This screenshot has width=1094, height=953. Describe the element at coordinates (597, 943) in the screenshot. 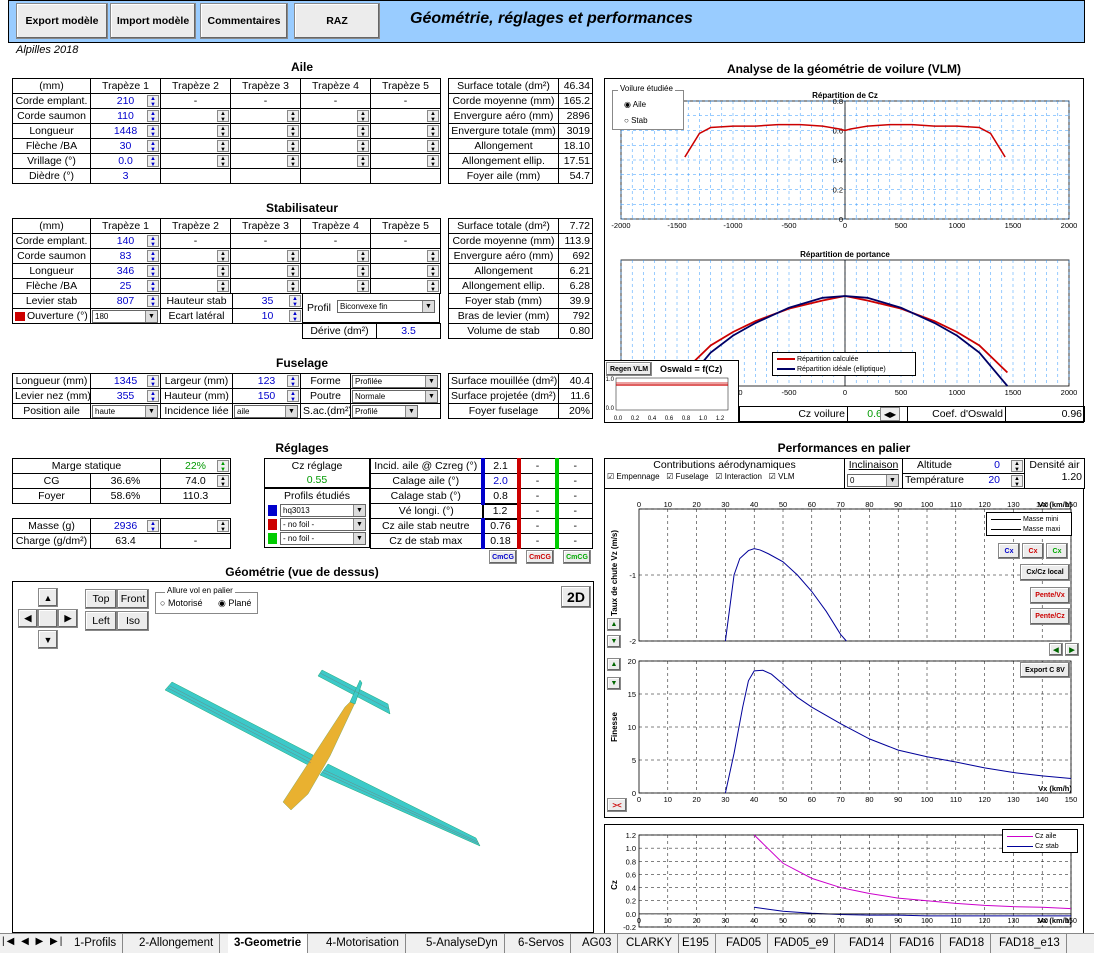

I see `sheet-tab-ag03: AG03` at that location.